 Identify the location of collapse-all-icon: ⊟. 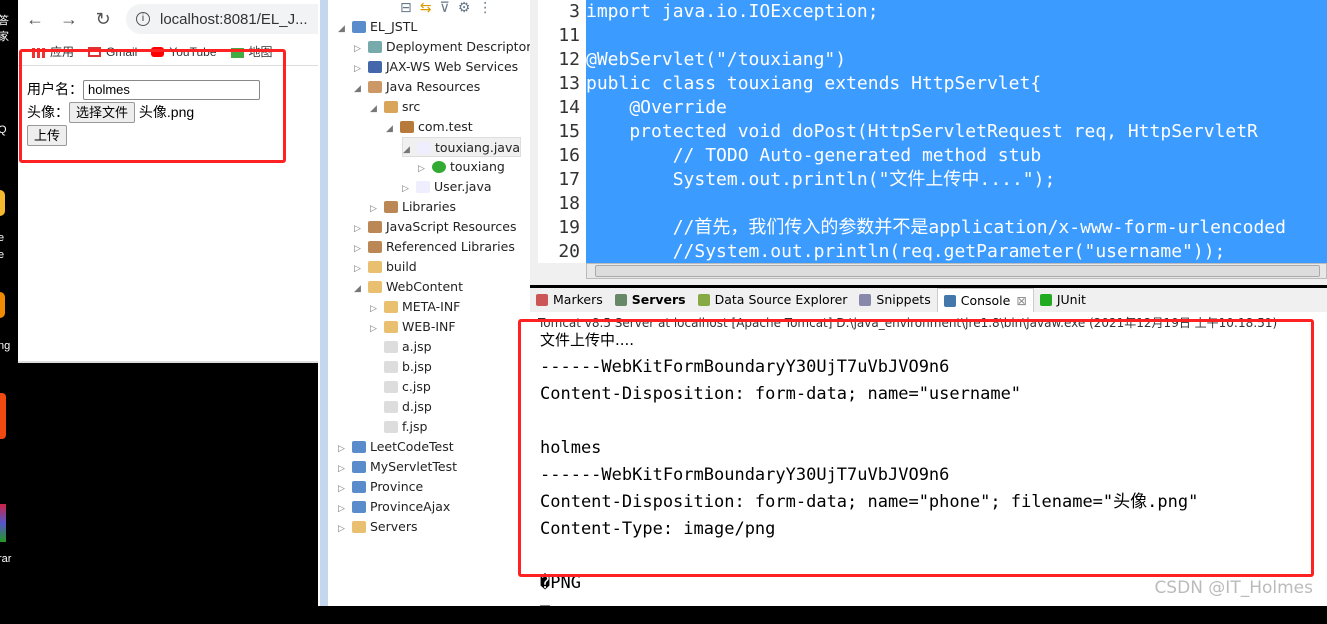
(410, 8).